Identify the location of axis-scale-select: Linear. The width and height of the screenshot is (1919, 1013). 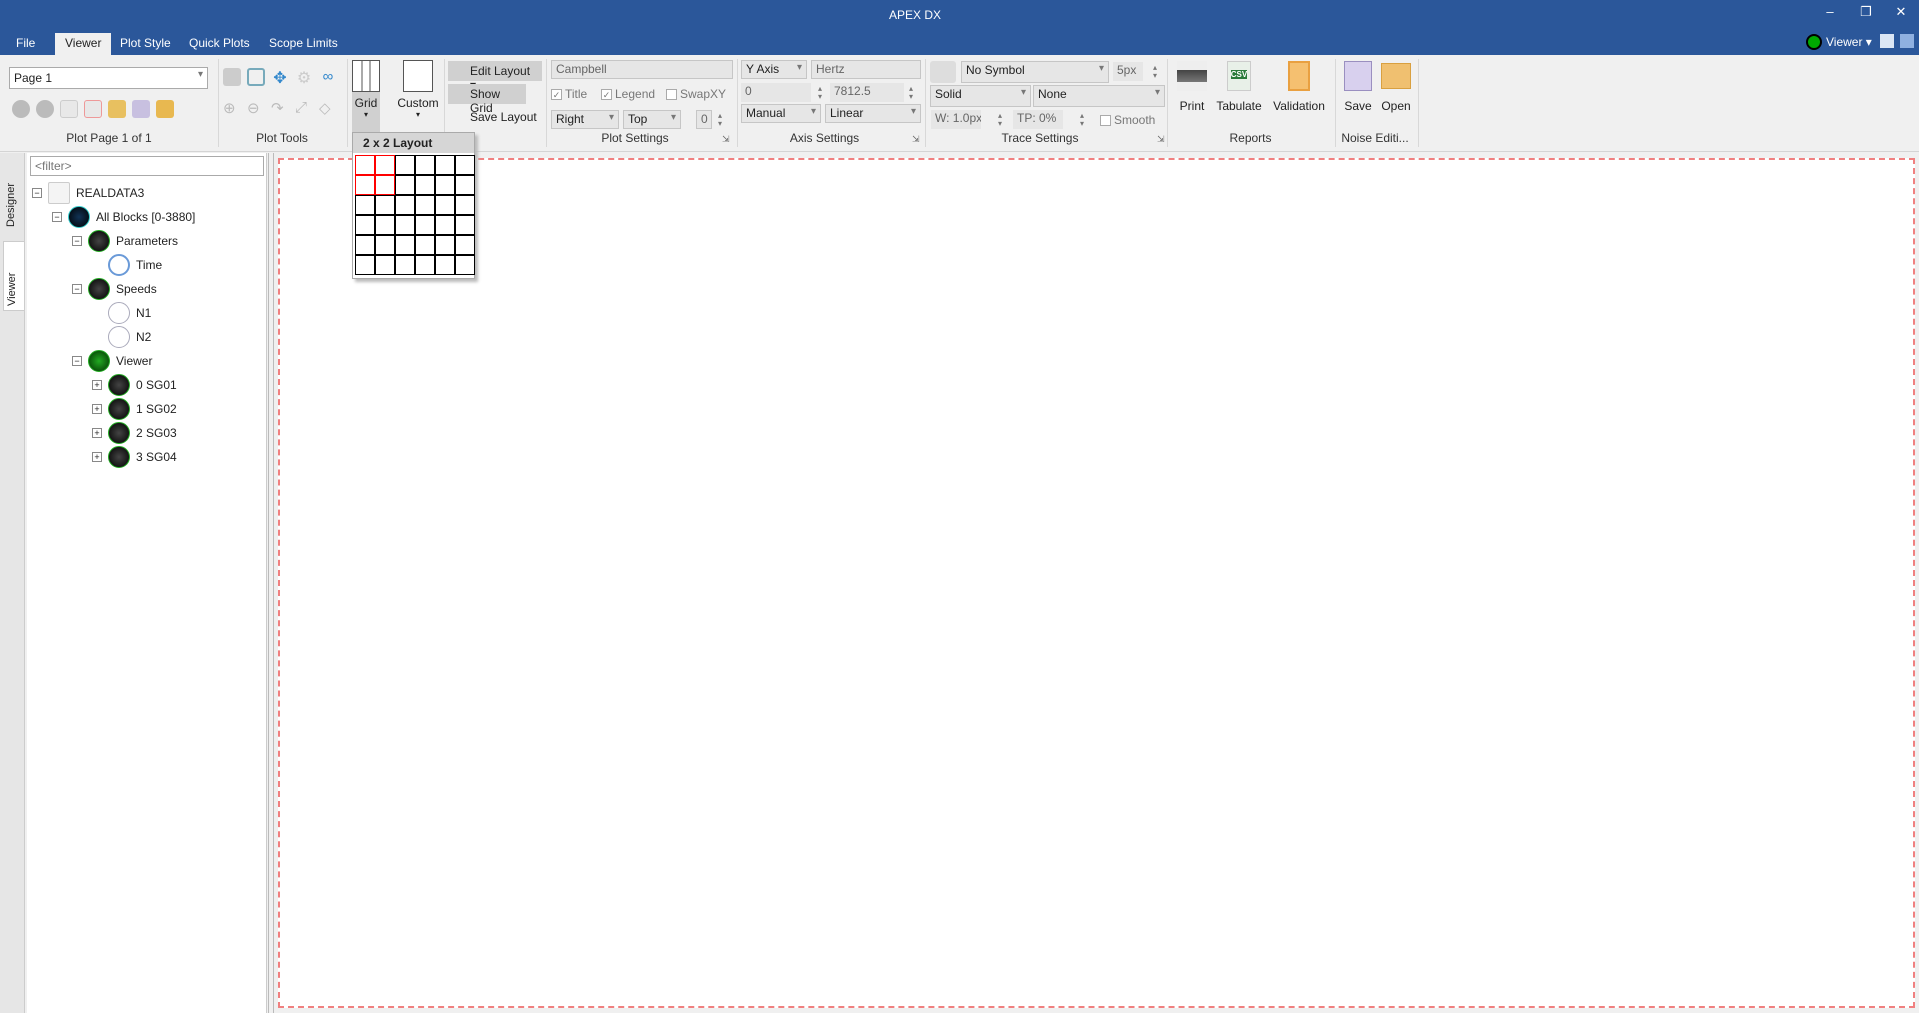
(873, 113).